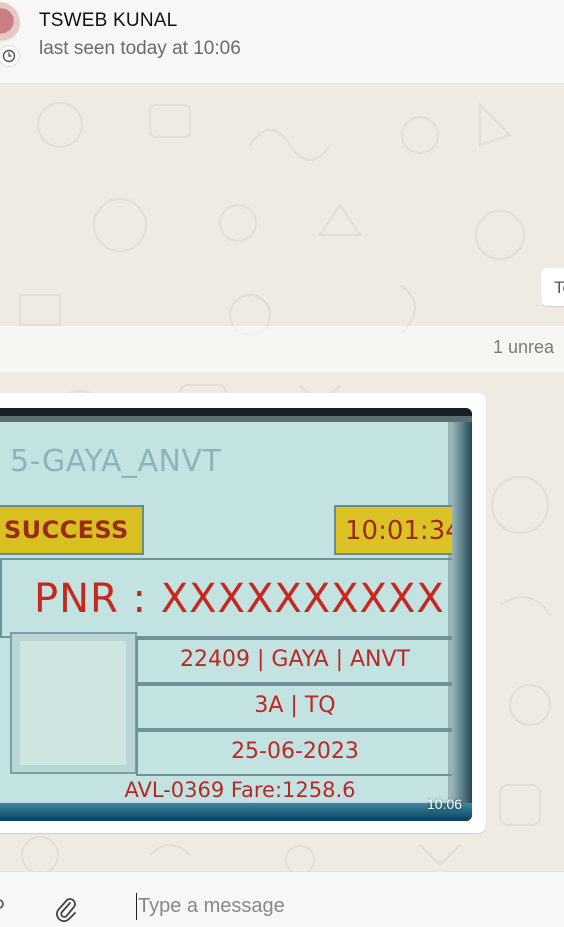 The width and height of the screenshot is (564, 927). I want to click on text-cursor, so click(136, 906).